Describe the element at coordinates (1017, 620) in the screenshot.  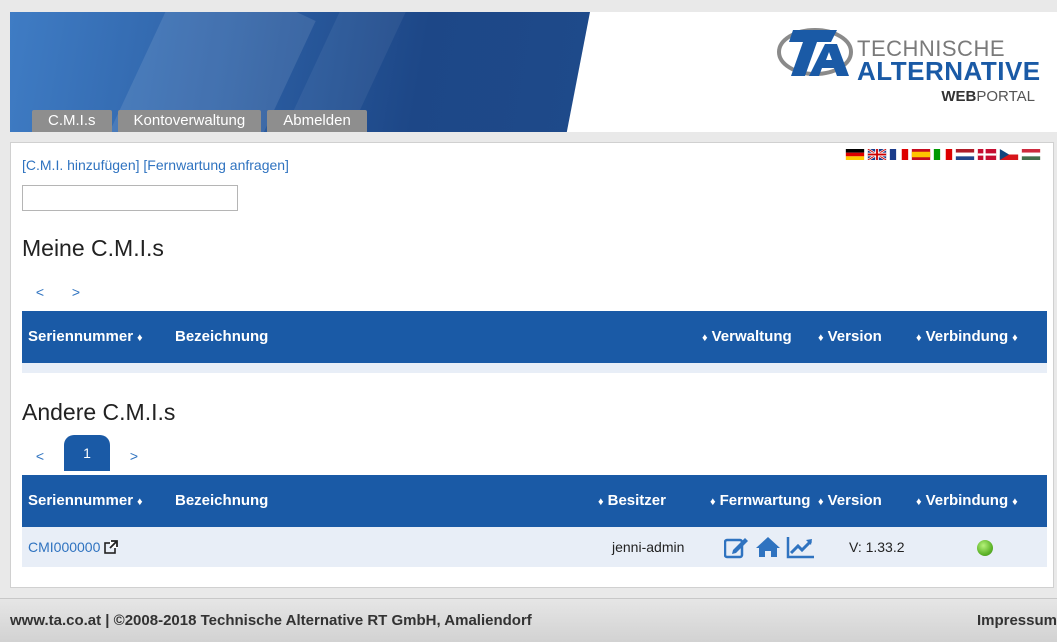
I see `imprint-link: Impressum` at that location.